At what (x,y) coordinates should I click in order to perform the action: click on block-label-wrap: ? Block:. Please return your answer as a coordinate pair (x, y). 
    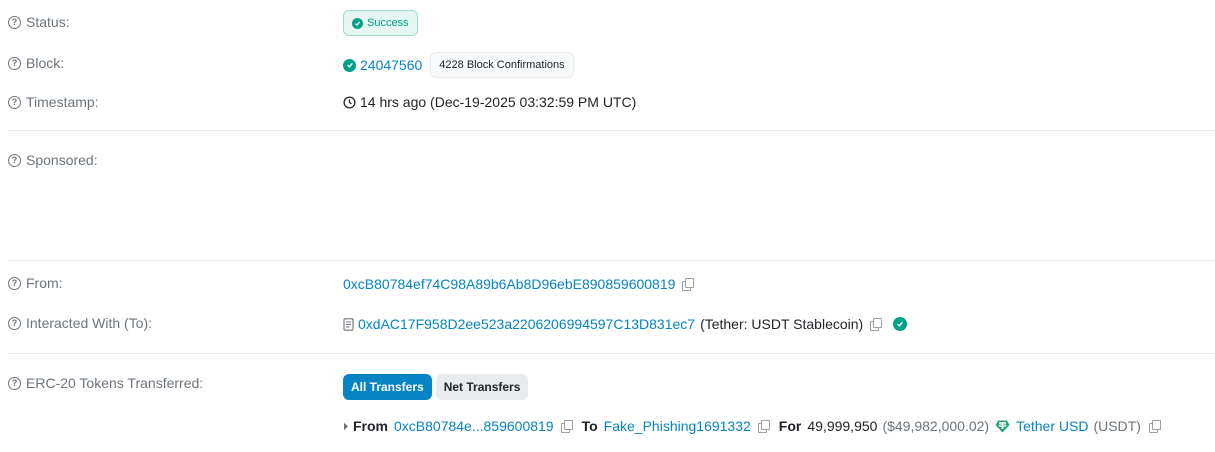
    Looking at the image, I should click on (36, 63).